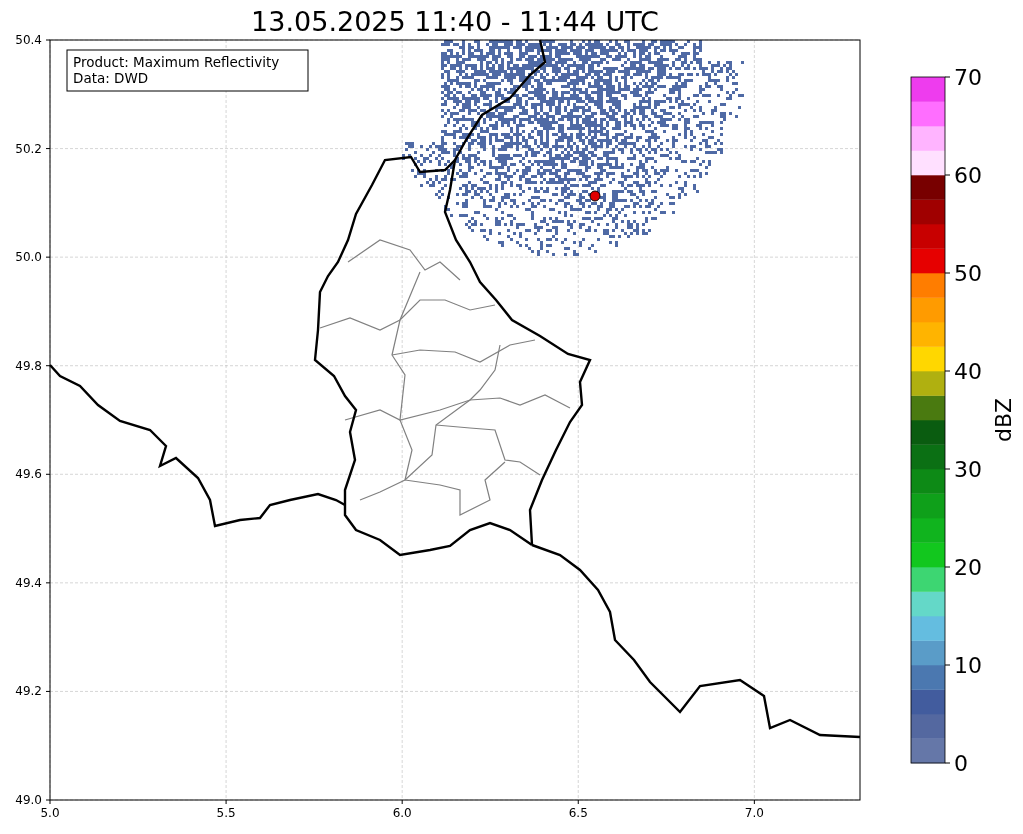 The image size is (1023, 834). What do you see at coordinates (28, 148) in the screenshot?
I see `y-tick-label: 50.2` at bounding box center [28, 148].